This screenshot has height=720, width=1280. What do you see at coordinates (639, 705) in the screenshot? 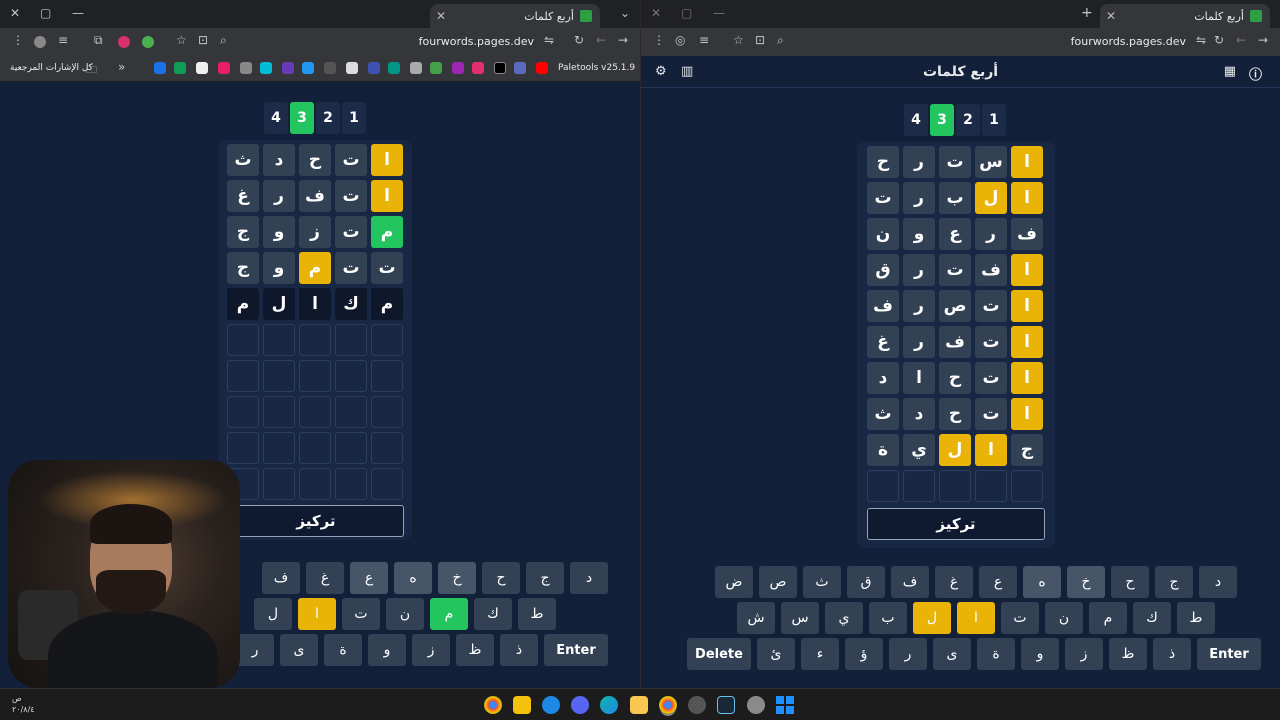
I see `file-explorer-icon` at bounding box center [639, 705].